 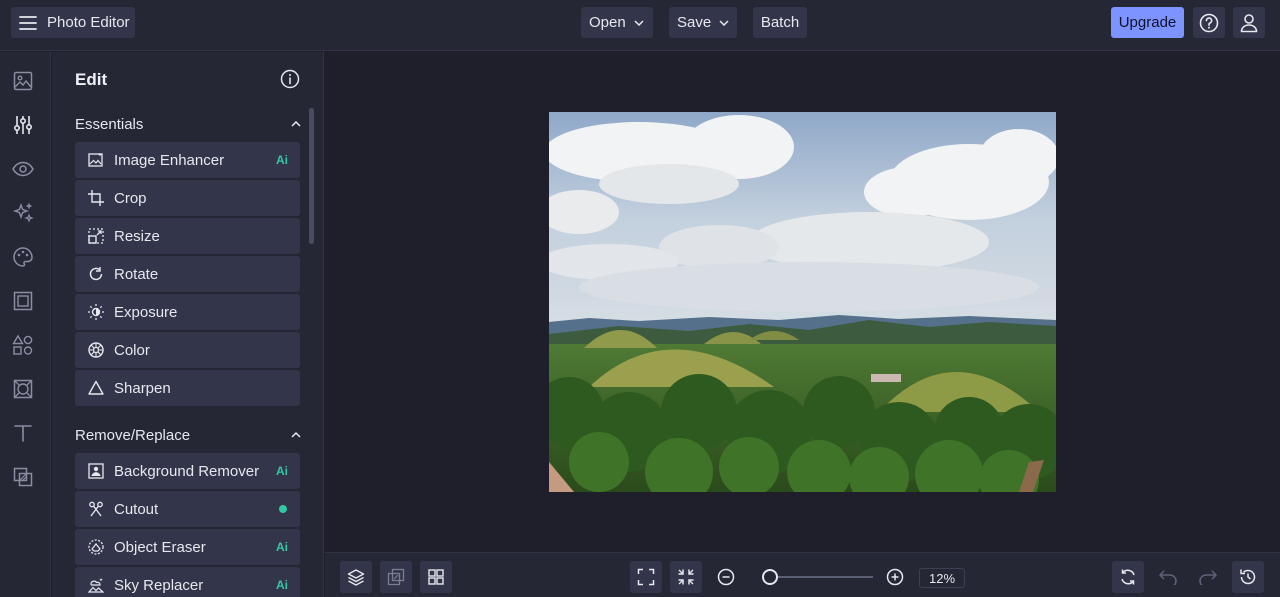 I want to click on hamburger-icon, so click(x=28, y=22).